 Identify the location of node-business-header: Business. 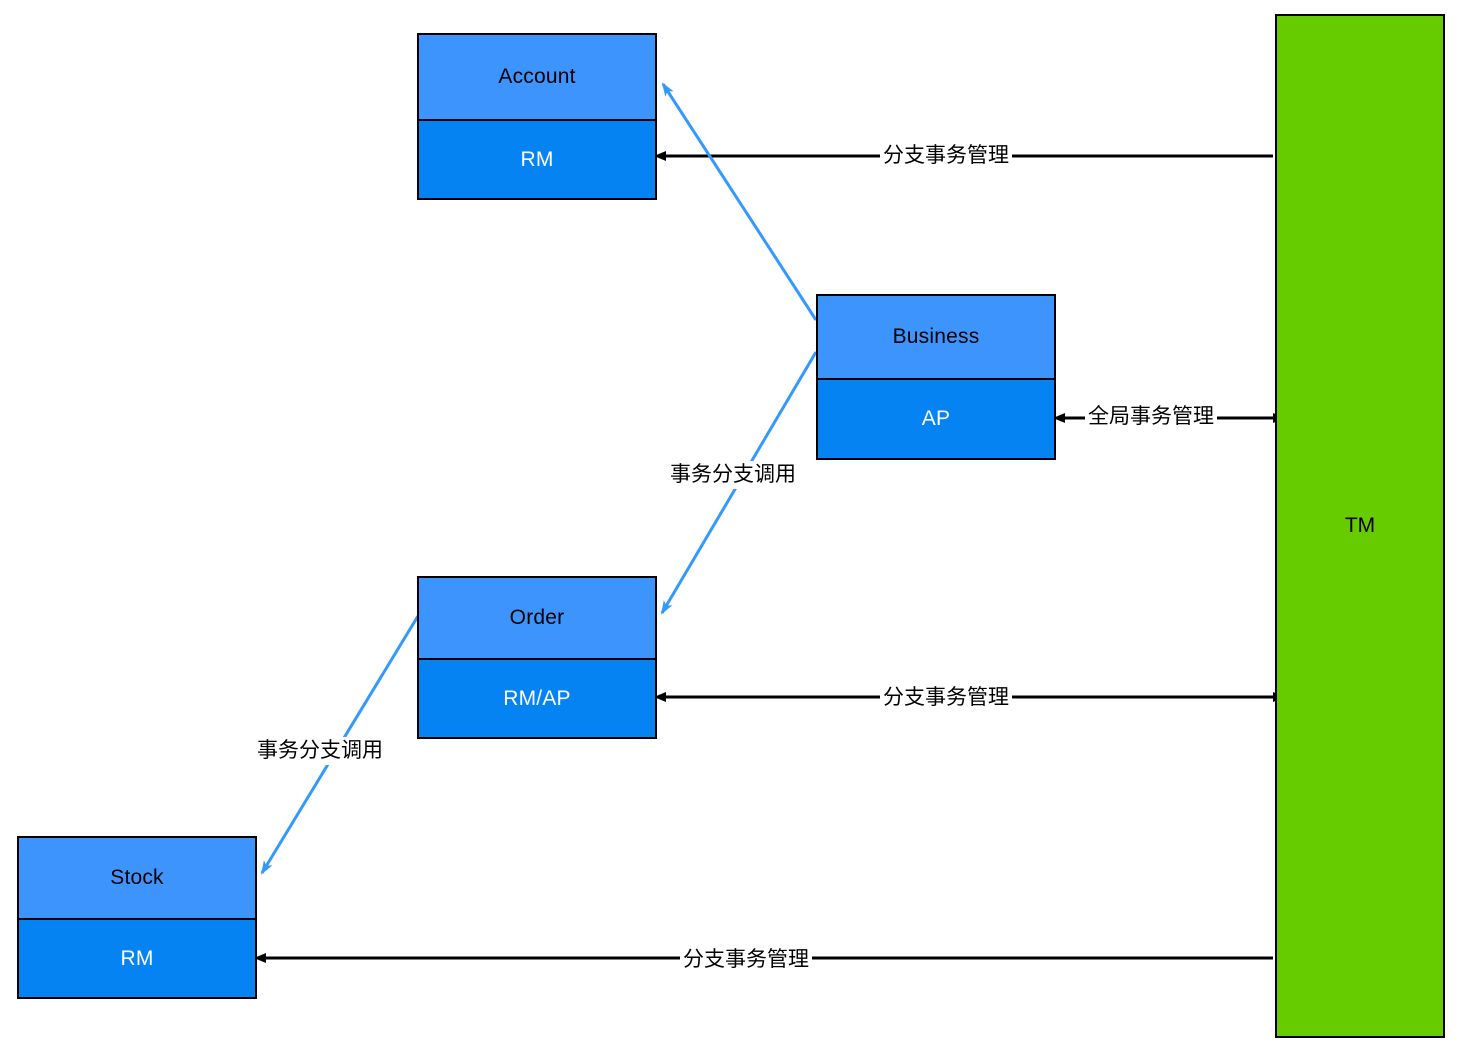
(936, 338).